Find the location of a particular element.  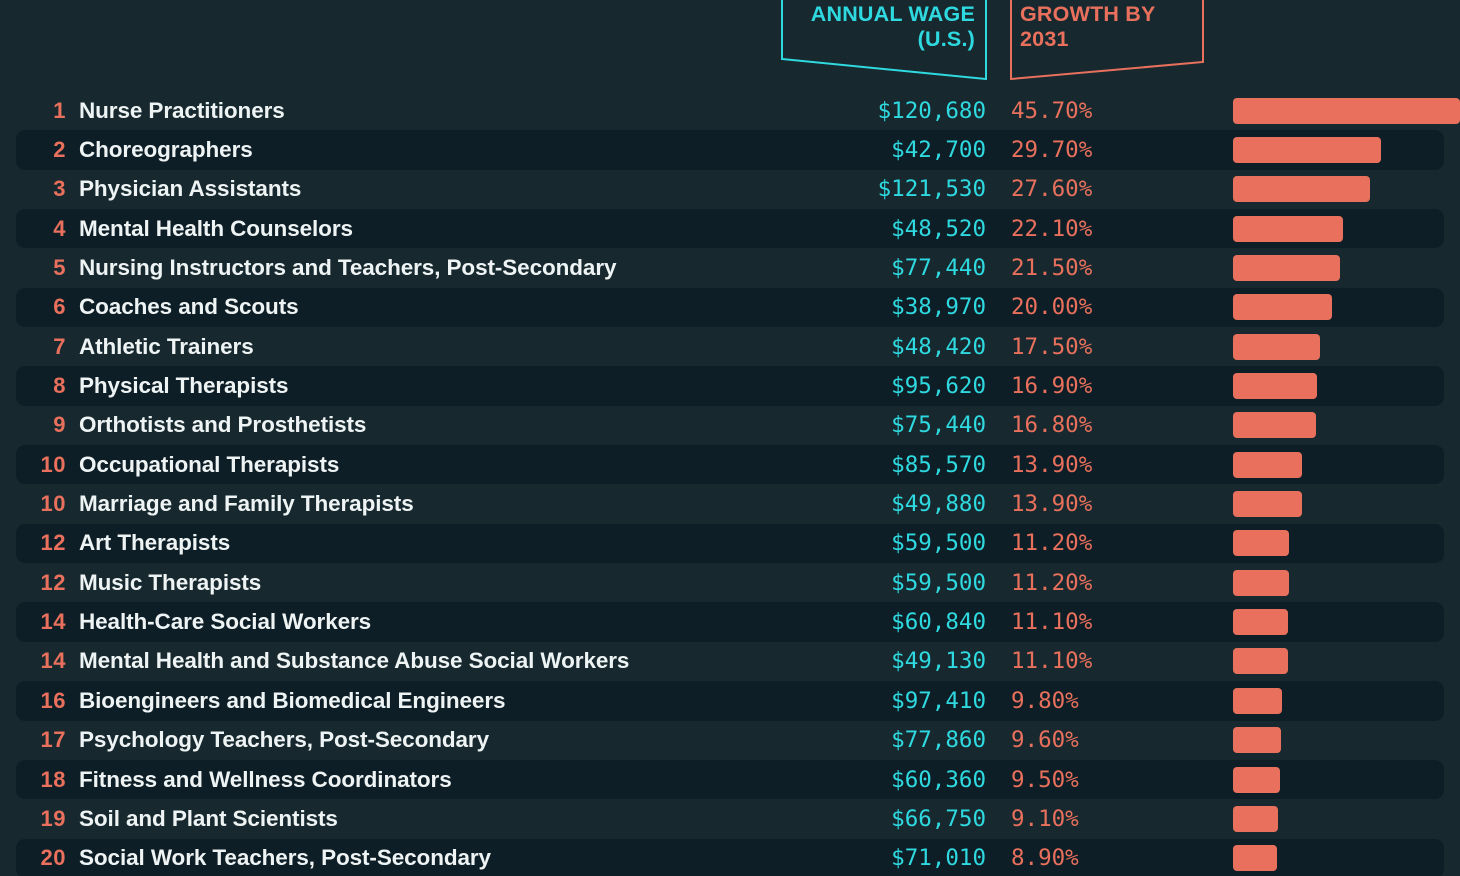

rank-number: 3 is located at coordinates (59, 189).